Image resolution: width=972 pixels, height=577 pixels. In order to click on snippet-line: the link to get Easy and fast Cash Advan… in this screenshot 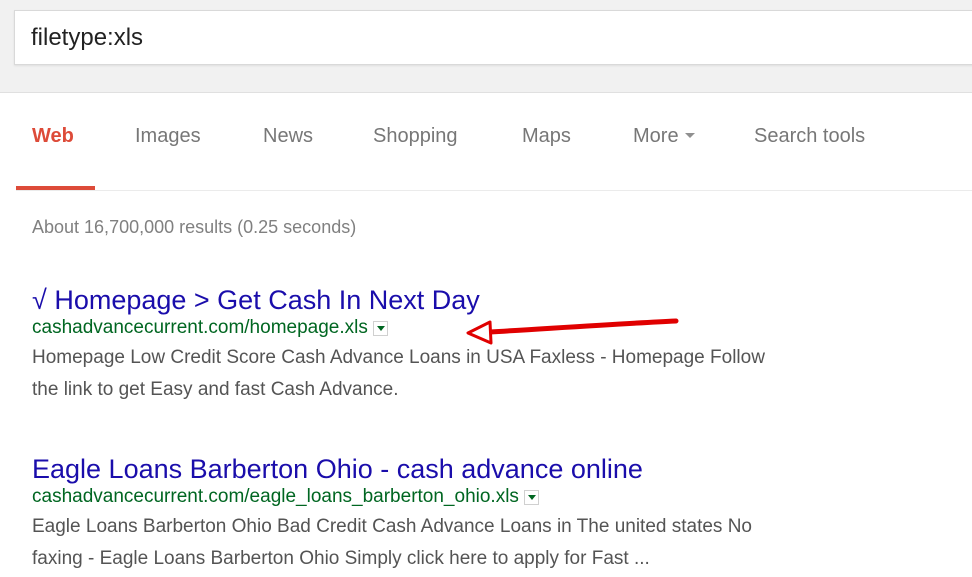, I will do `click(215, 389)`.